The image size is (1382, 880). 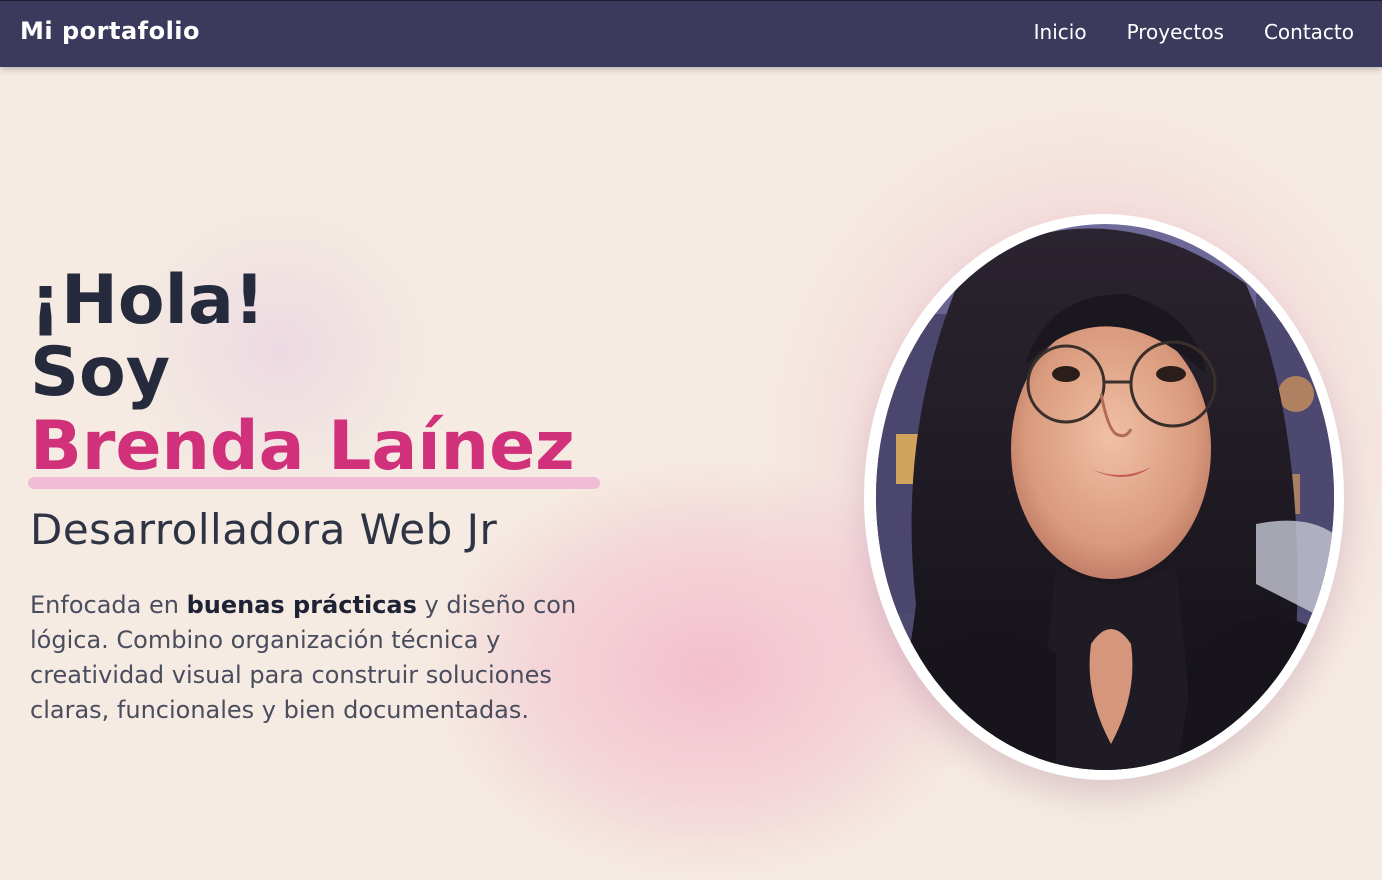 I want to click on desc-bold: buenas prácticas, so click(x=301, y=605).